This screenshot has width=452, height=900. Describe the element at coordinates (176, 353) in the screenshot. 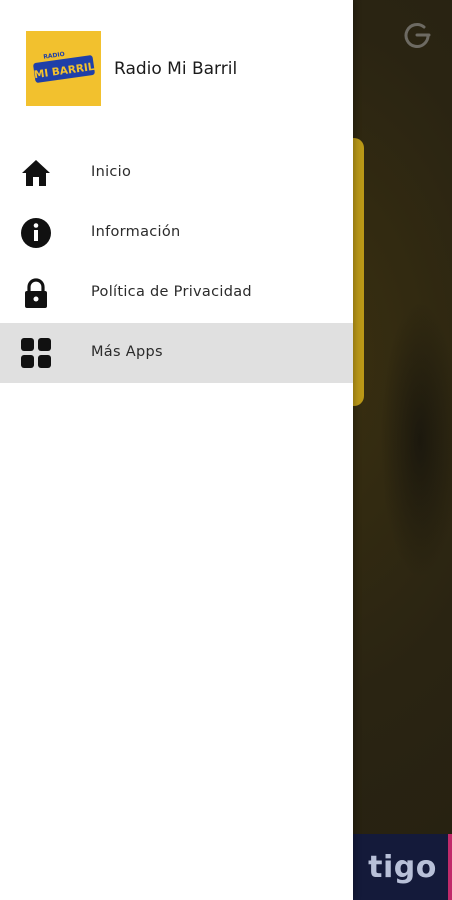

I see `menu-item-mas-apps: Más Apps` at that location.